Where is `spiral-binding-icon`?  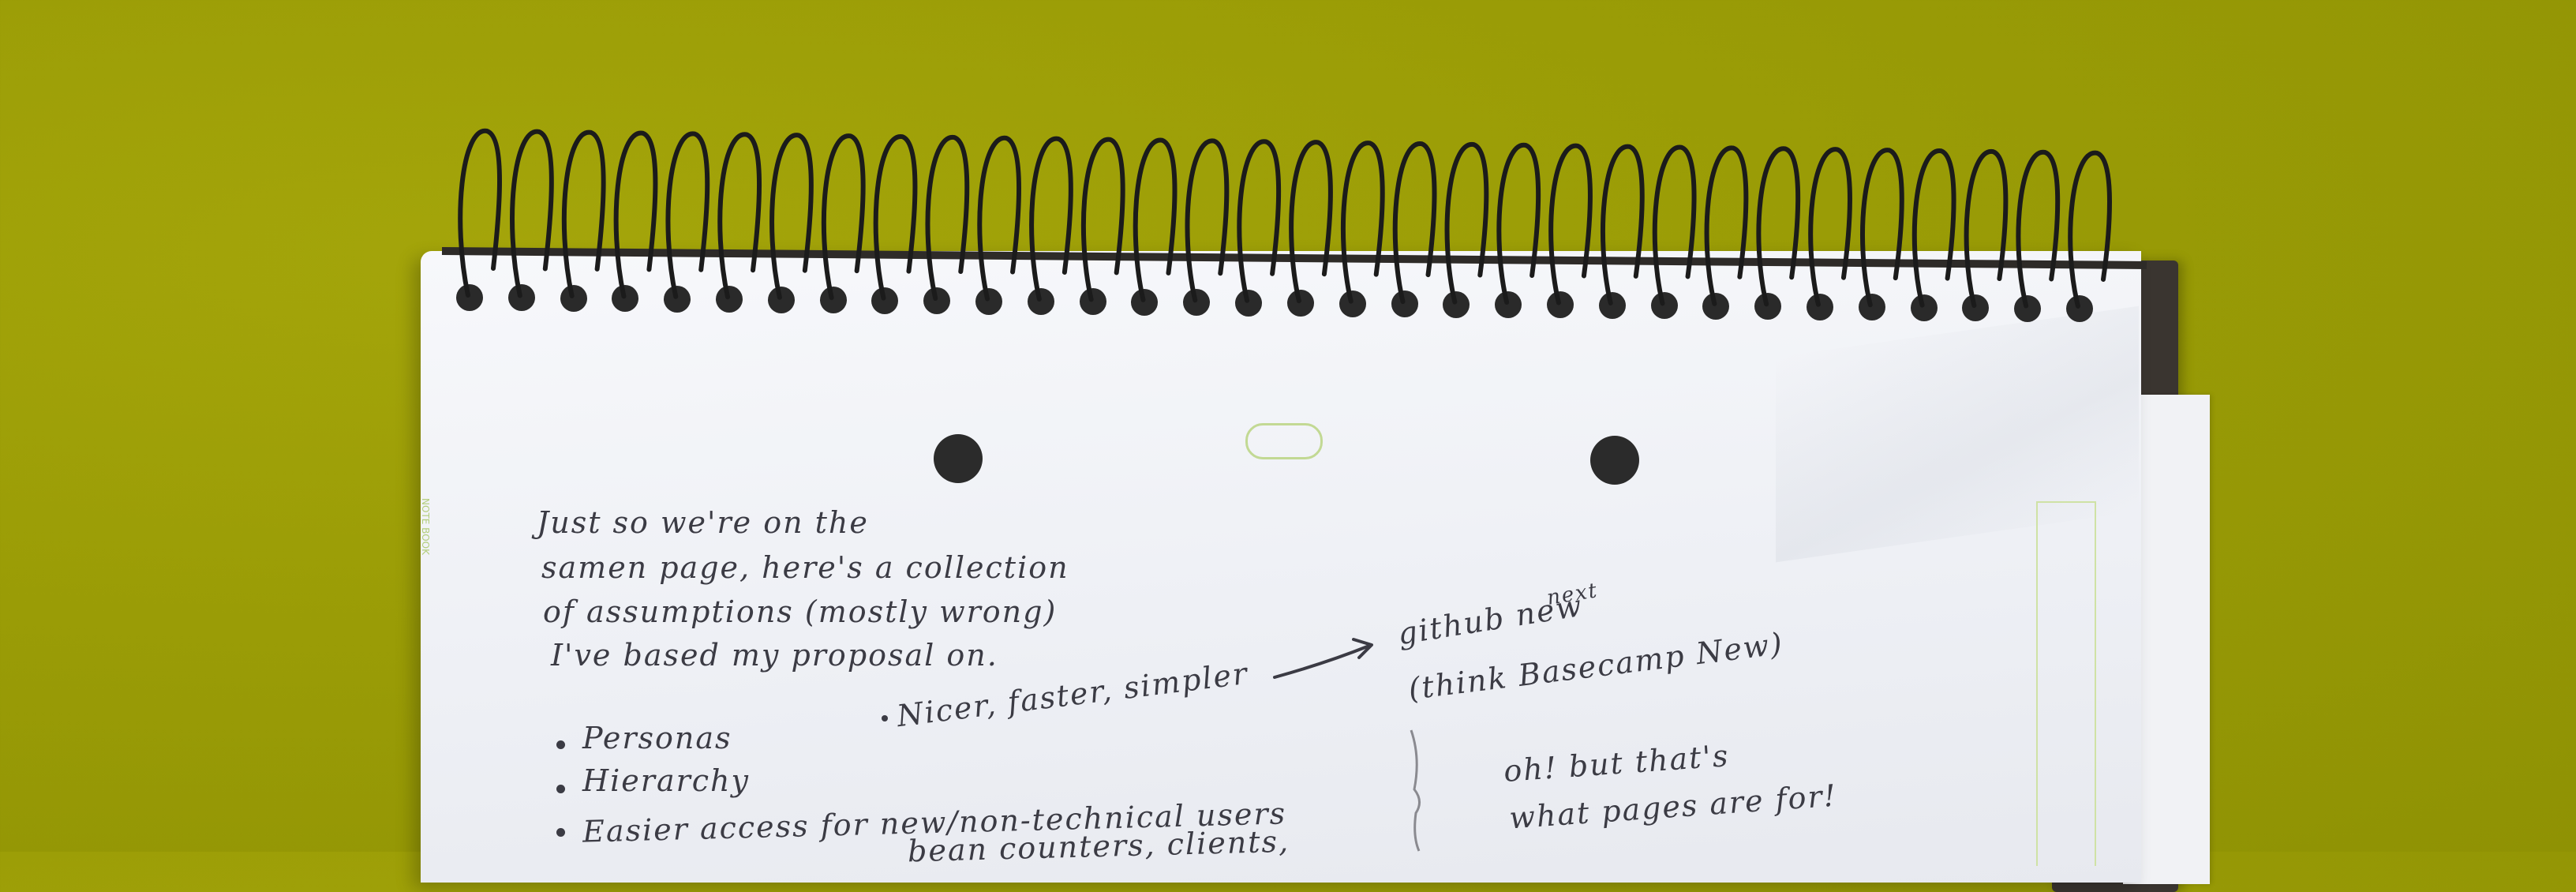
spiral-binding-icon is located at coordinates (1294, 218).